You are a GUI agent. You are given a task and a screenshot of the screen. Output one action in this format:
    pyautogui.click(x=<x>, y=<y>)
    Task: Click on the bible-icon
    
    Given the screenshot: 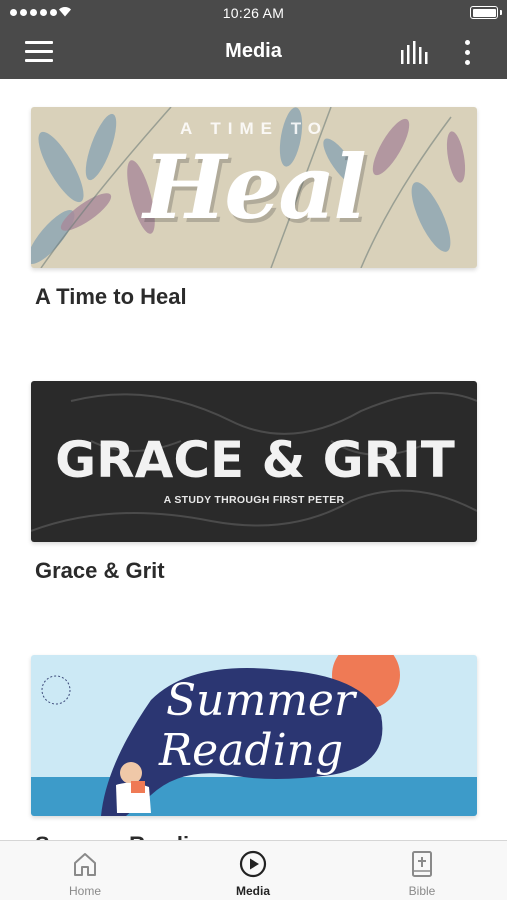 What is the action you would take?
    pyautogui.click(x=422, y=864)
    